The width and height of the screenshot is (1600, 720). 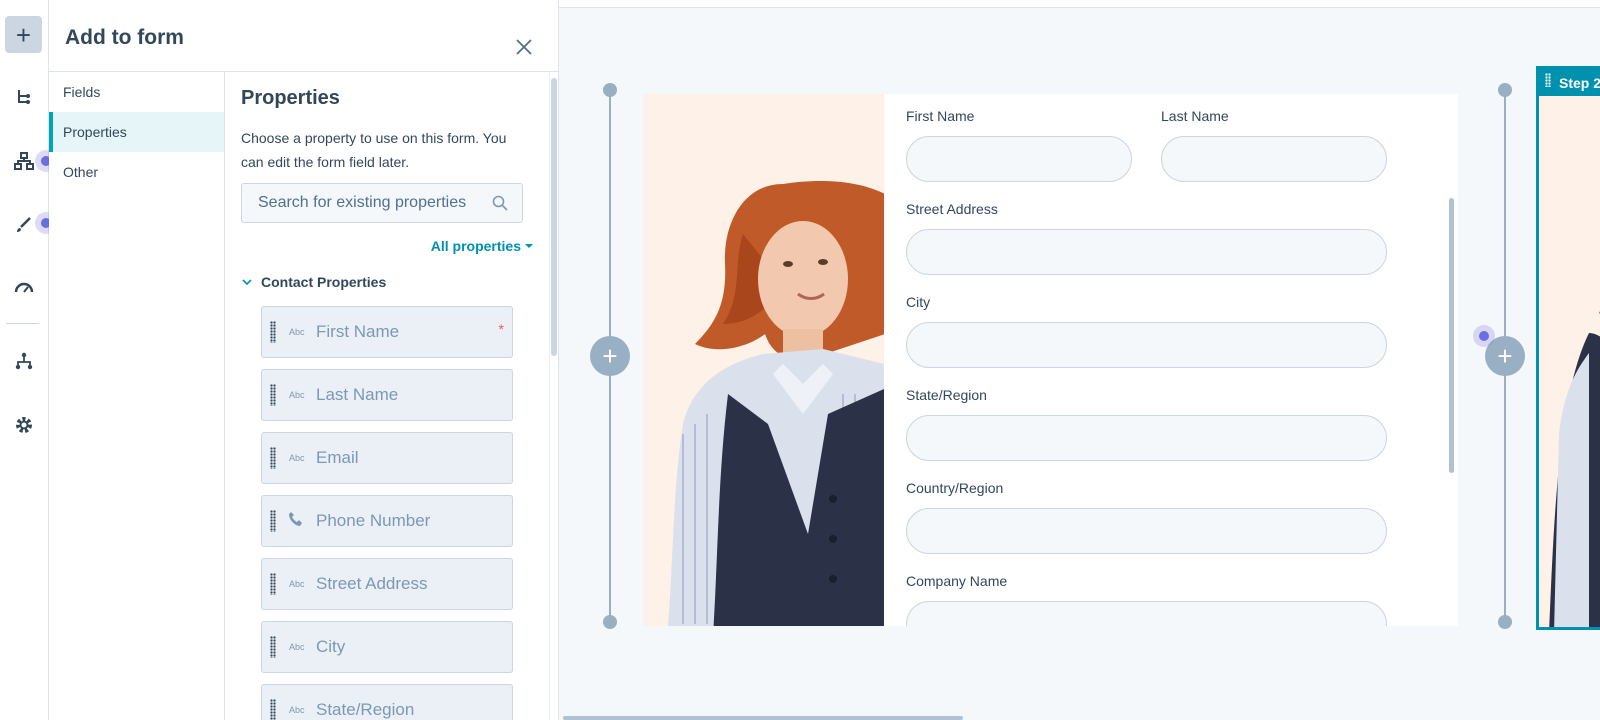 I want to click on group-label: Contact Properties, so click(x=324, y=282).